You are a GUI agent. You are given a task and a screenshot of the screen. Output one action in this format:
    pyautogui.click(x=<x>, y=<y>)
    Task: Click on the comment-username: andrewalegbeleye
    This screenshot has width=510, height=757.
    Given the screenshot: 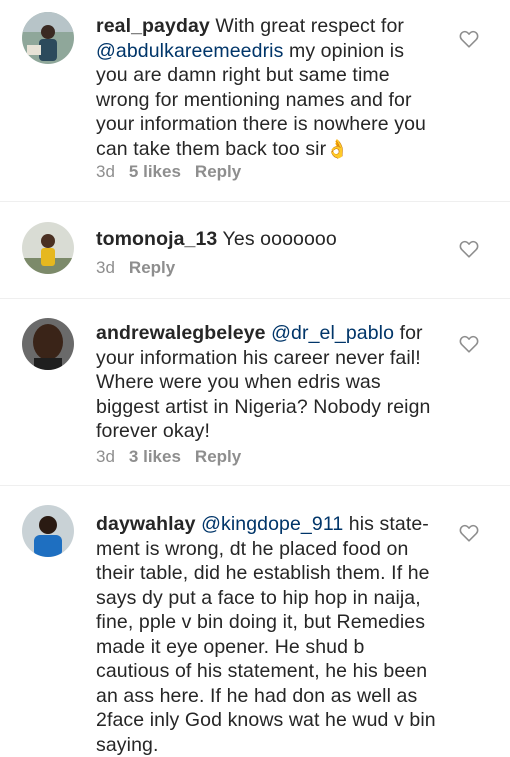 What is the action you would take?
    pyautogui.click(x=181, y=333)
    